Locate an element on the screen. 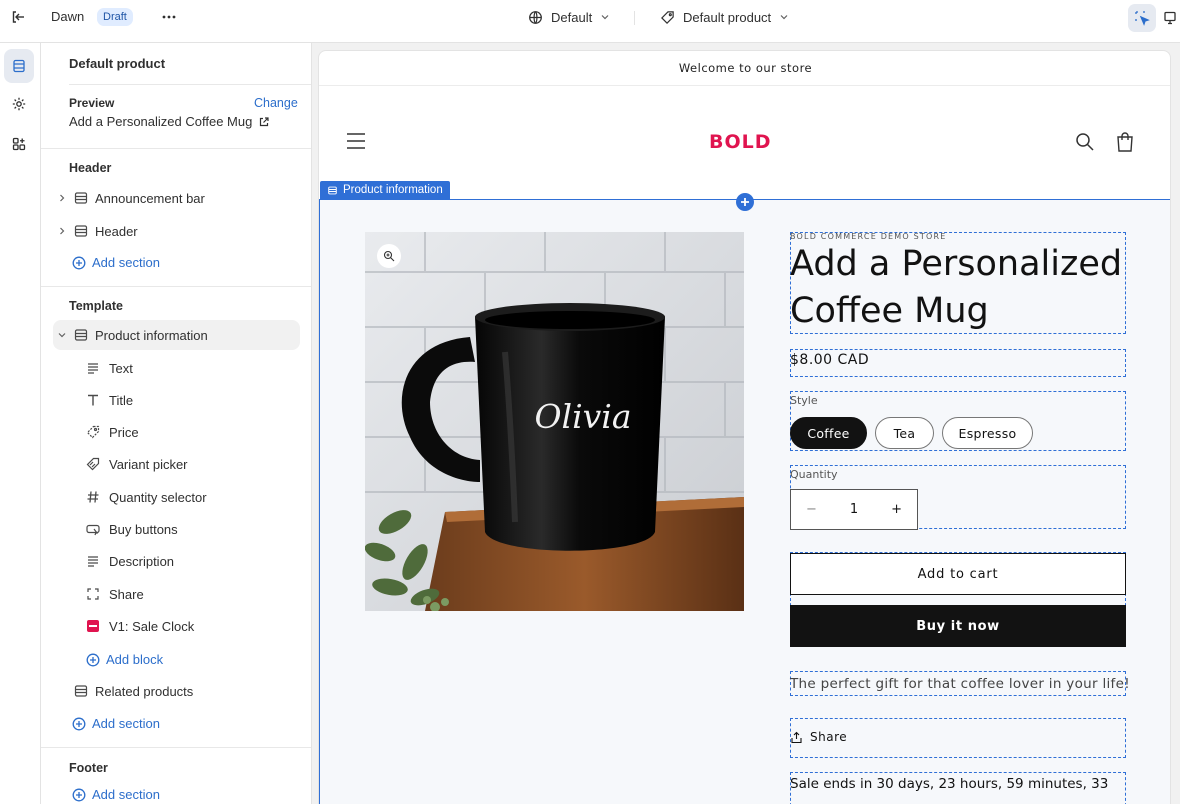 The width and height of the screenshot is (1180, 804). share-frame-icon is located at coordinates (93, 594).